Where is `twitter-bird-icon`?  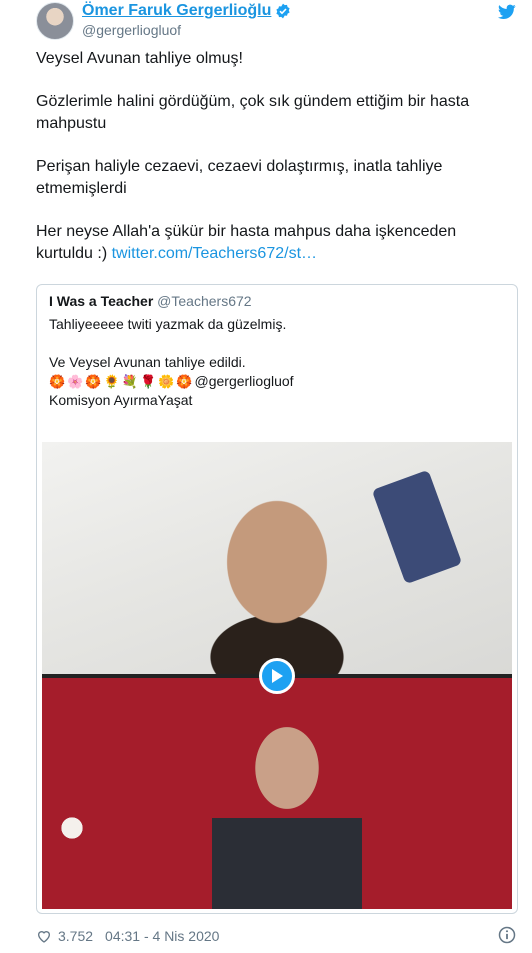
twitter-bird-icon is located at coordinates (507, 12).